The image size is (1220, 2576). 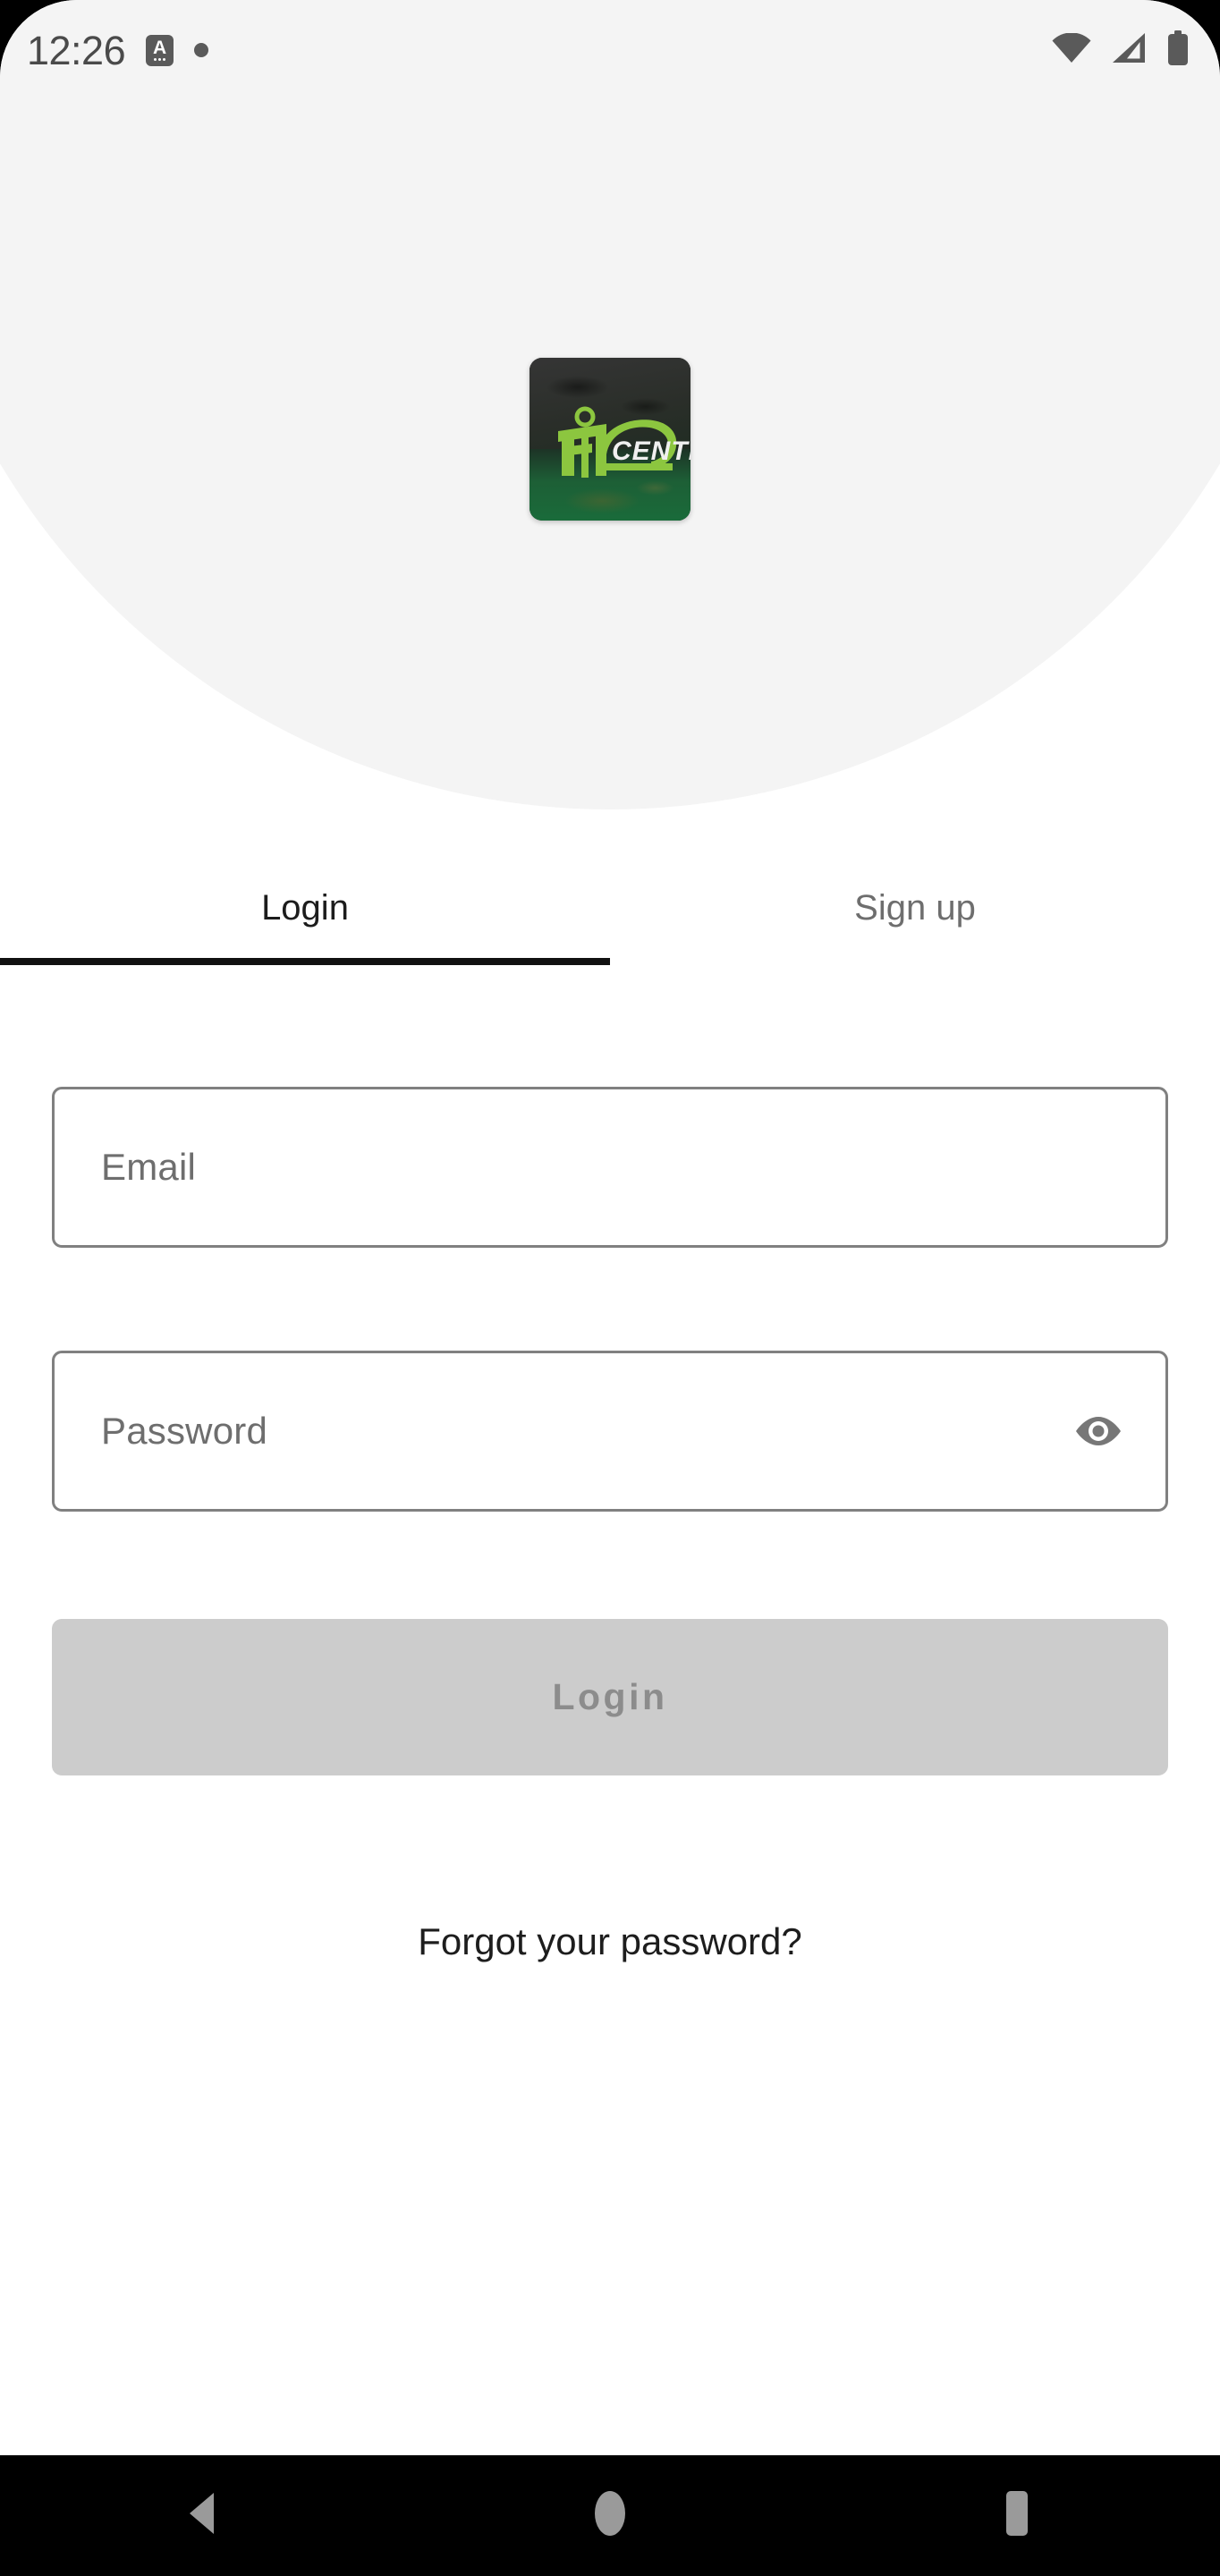 I want to click on logo-center-text: CENTER, so click(x=651, y=451).